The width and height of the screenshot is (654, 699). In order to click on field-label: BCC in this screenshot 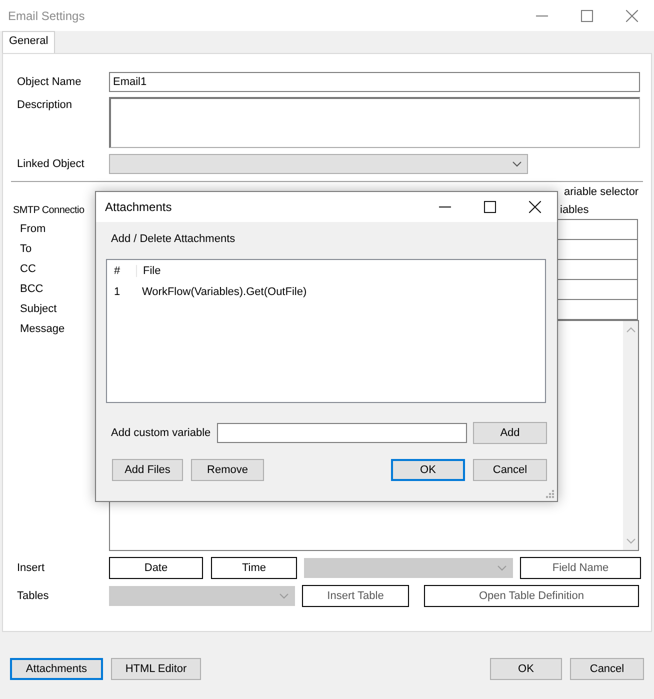, I will do `click(32, 289)`.